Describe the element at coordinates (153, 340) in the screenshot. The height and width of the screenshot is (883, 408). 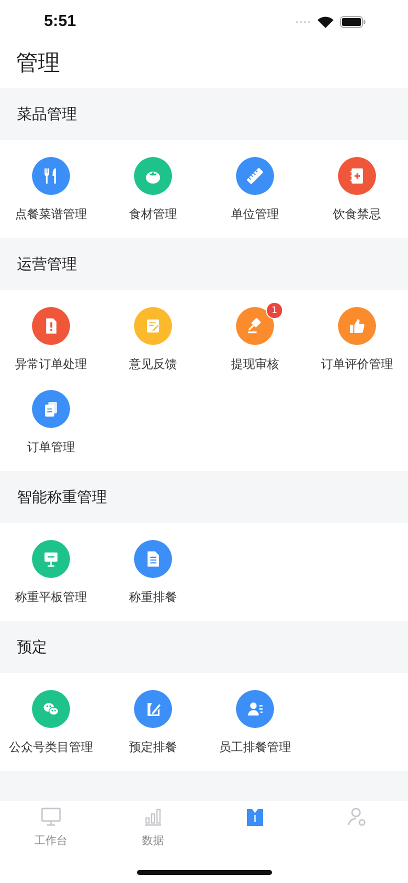
I see `menu-item: 意见反馈` at that location.